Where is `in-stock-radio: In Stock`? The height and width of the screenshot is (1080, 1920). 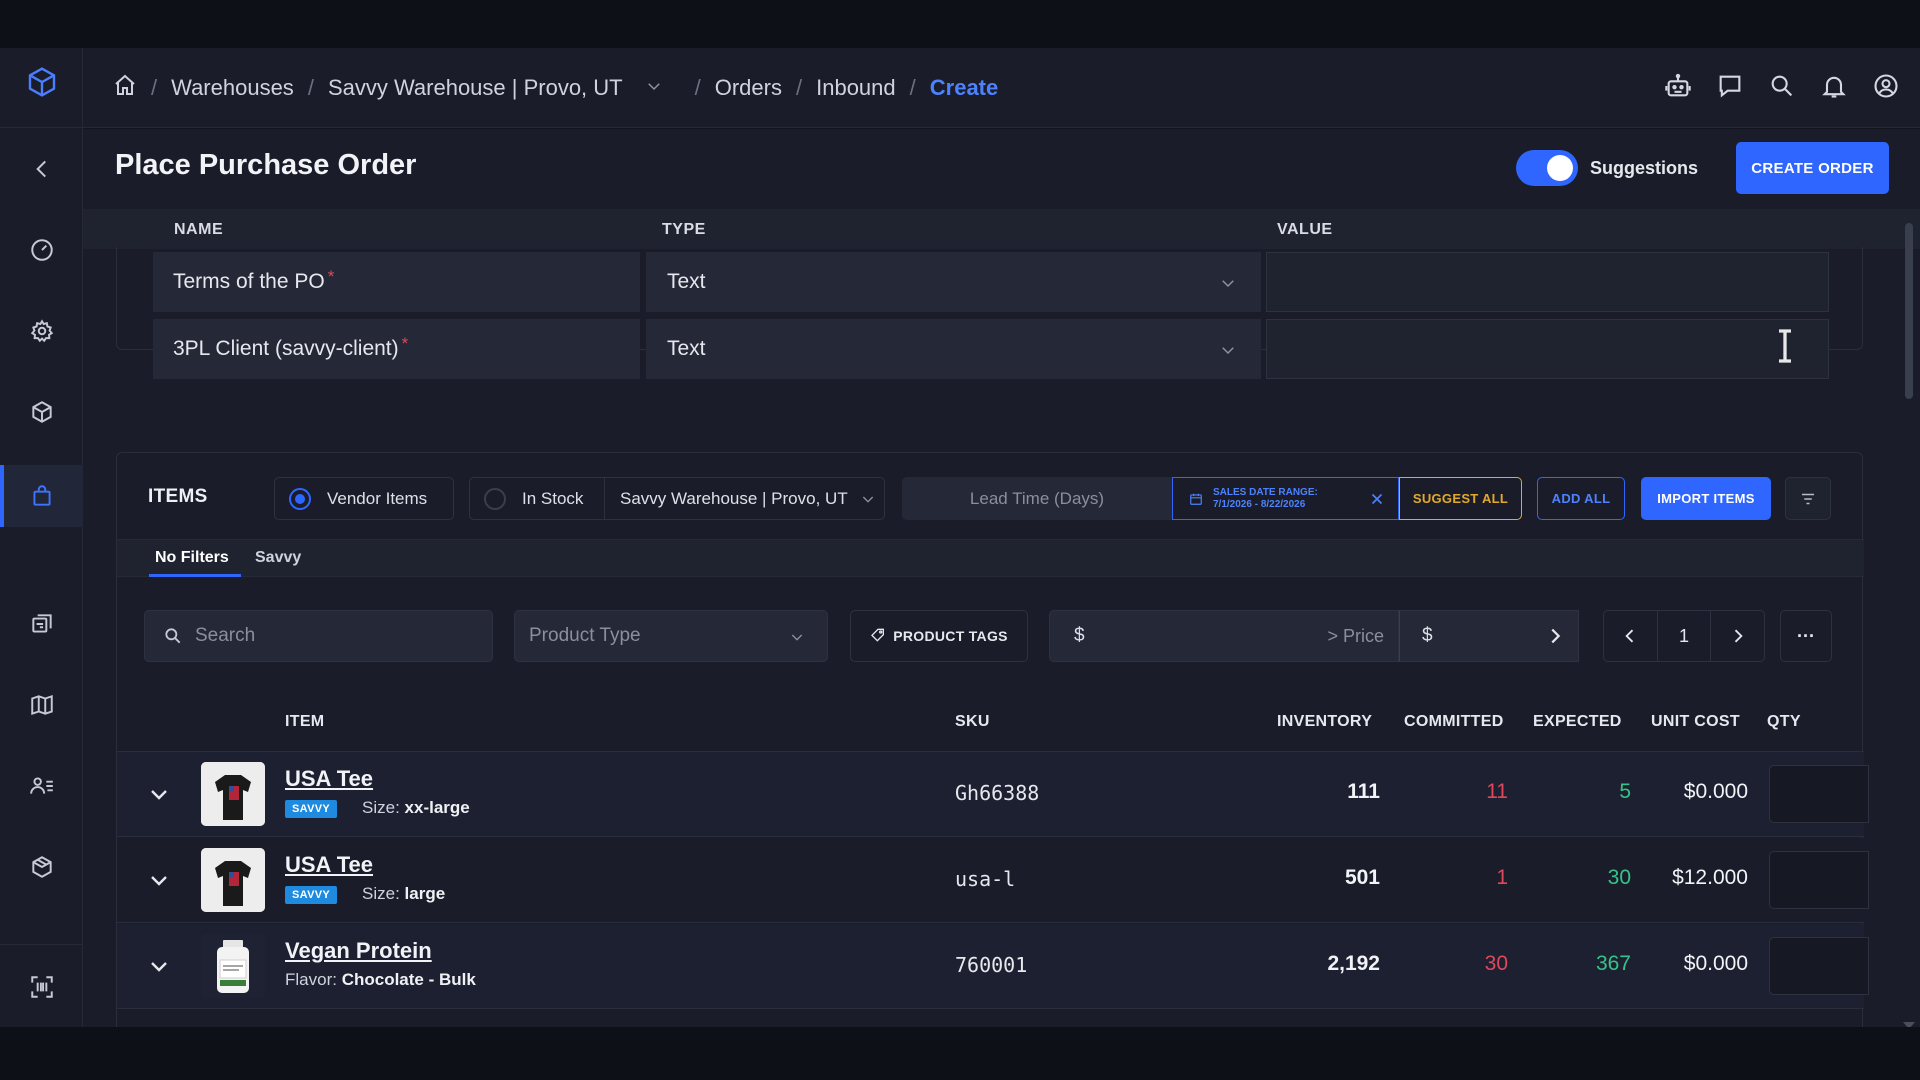
in-stock-radio: In Stock is located at coordinates (537, 498).